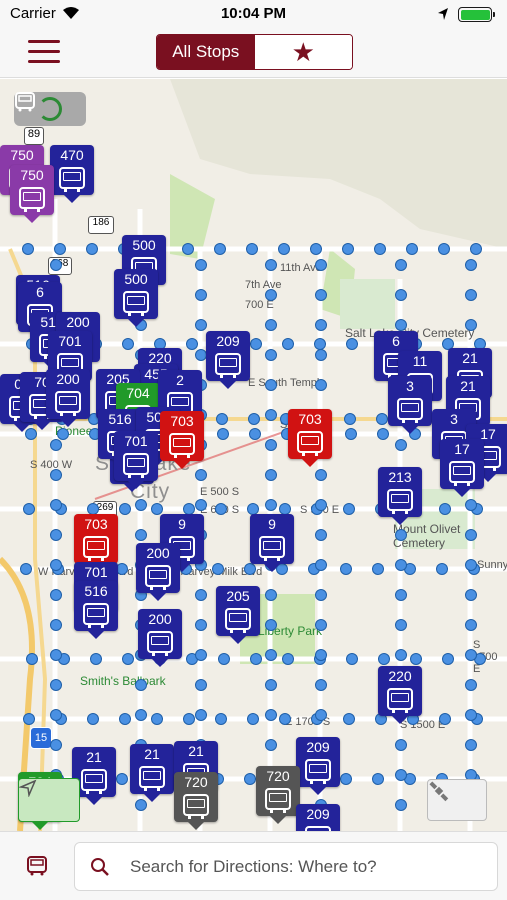 Image resolution: width=507 pixels, height=900 pixels. I want to click on vehicle-marker: 516, so click(96, 610).